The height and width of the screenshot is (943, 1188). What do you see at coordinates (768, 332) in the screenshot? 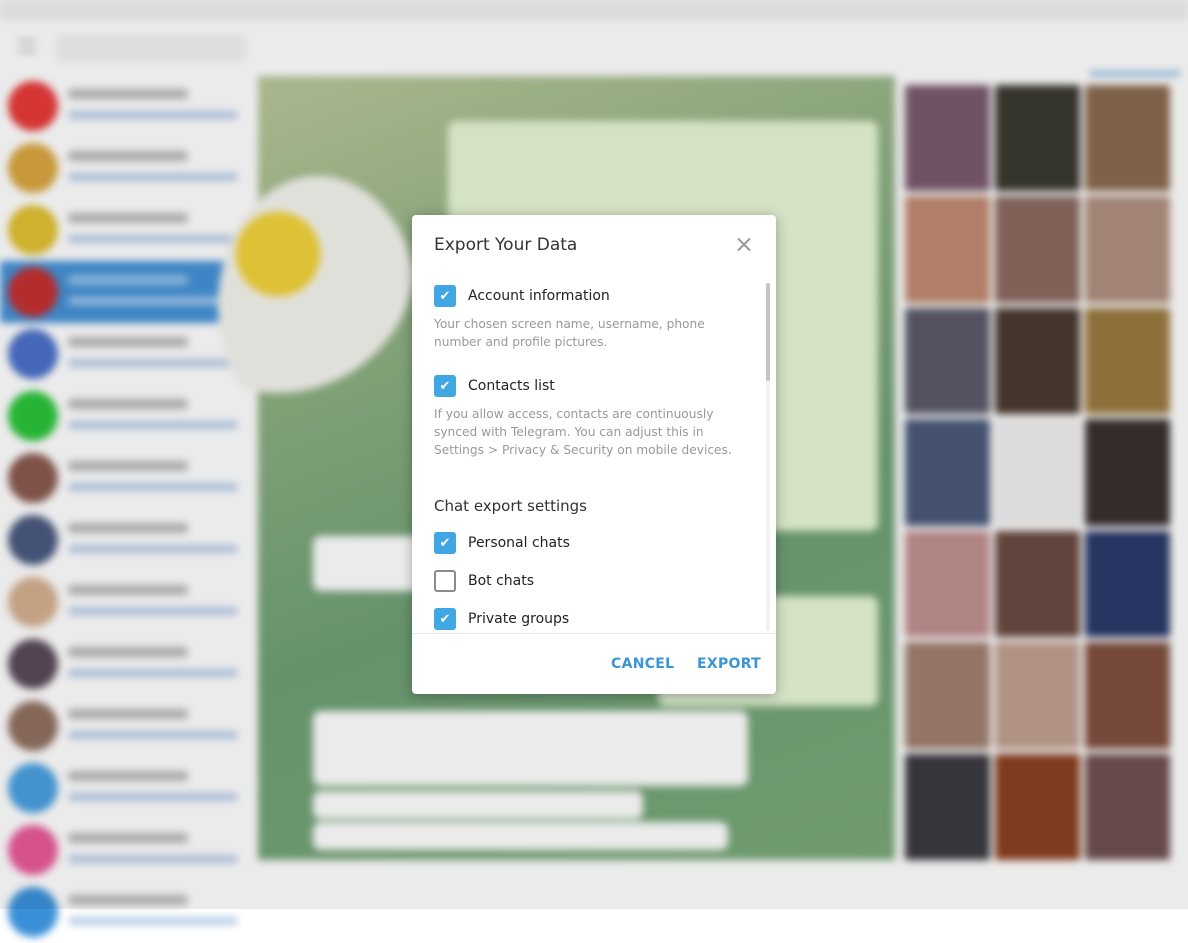
I see `scrollbar-thumb` at bounding box center [768, 332].